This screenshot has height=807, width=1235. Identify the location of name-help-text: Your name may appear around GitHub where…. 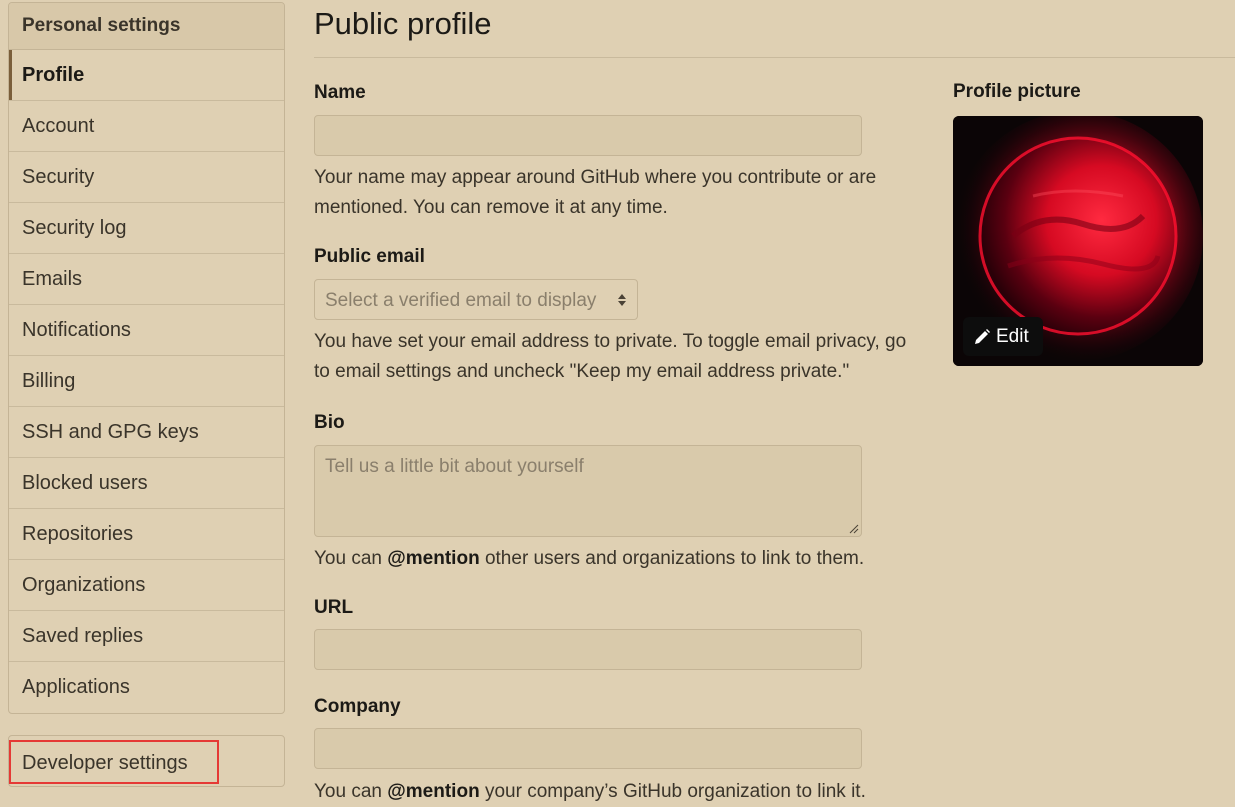
(595, 192).